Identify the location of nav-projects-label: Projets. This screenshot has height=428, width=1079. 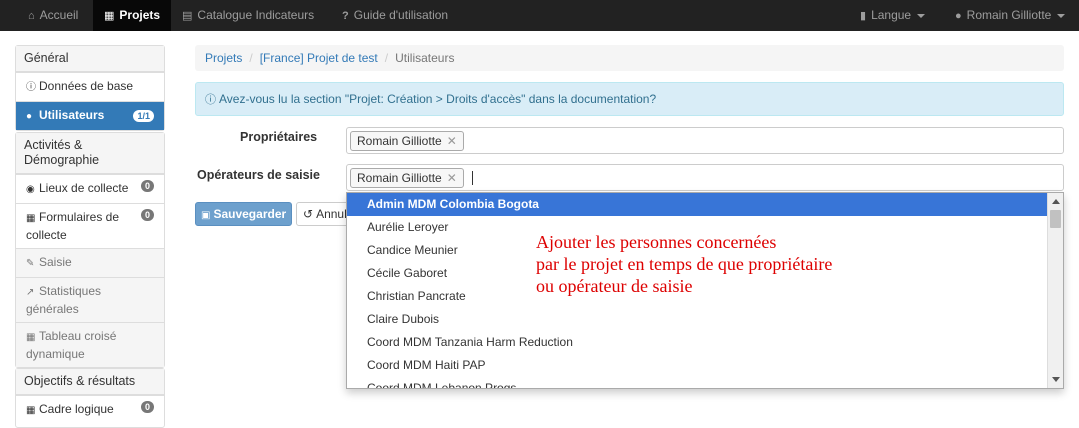
(140, 15).